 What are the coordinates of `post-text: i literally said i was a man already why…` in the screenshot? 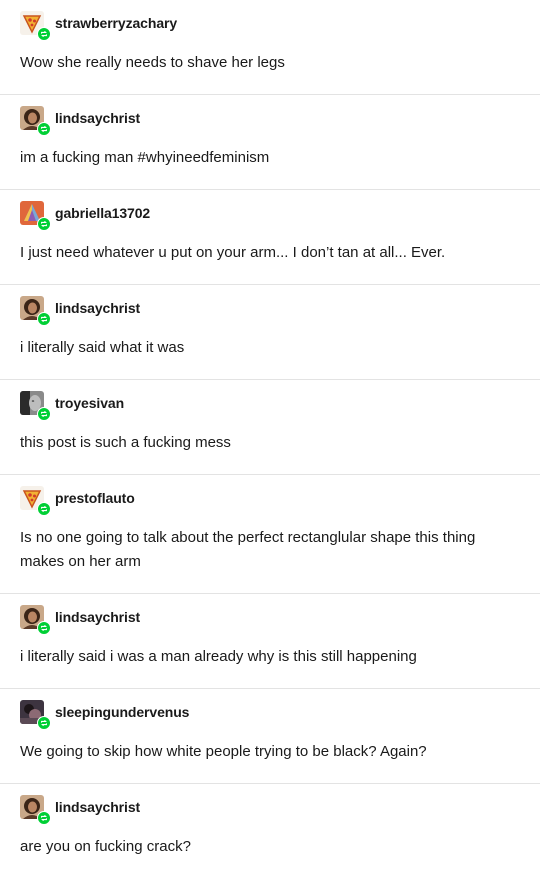 It's located at (218, 656).